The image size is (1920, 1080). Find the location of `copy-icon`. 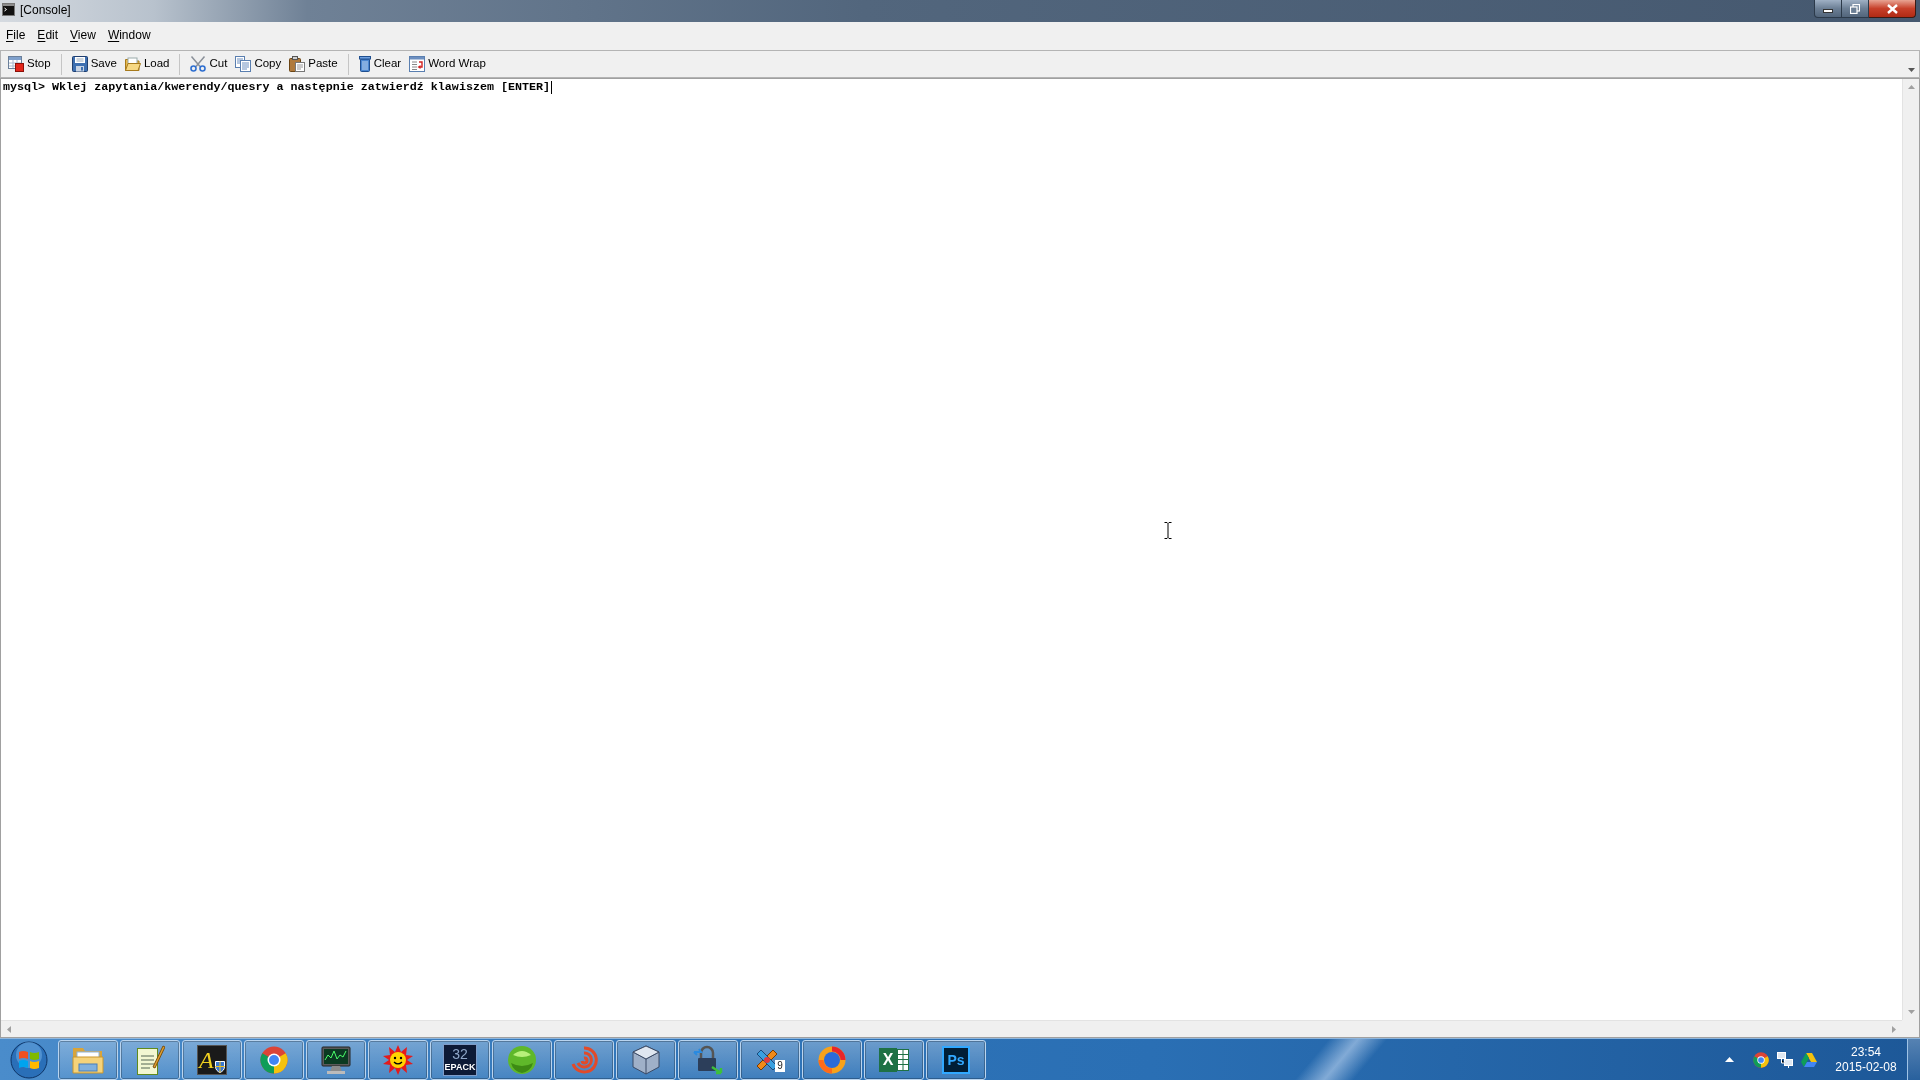

copy-icon is located at coordinates (243, 64).